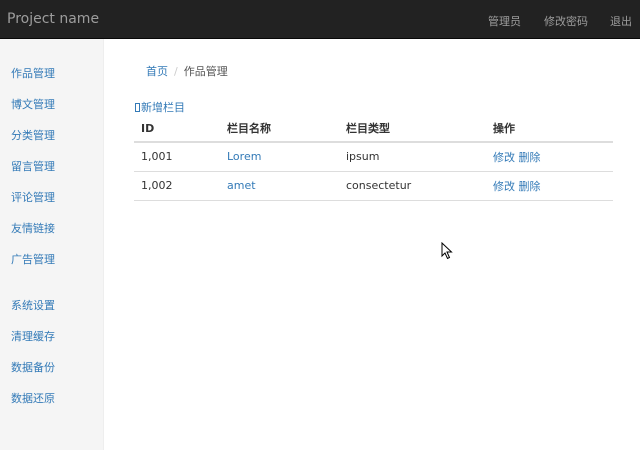  I want to click on add-column-button: 新增栏目, so click(160, 107).